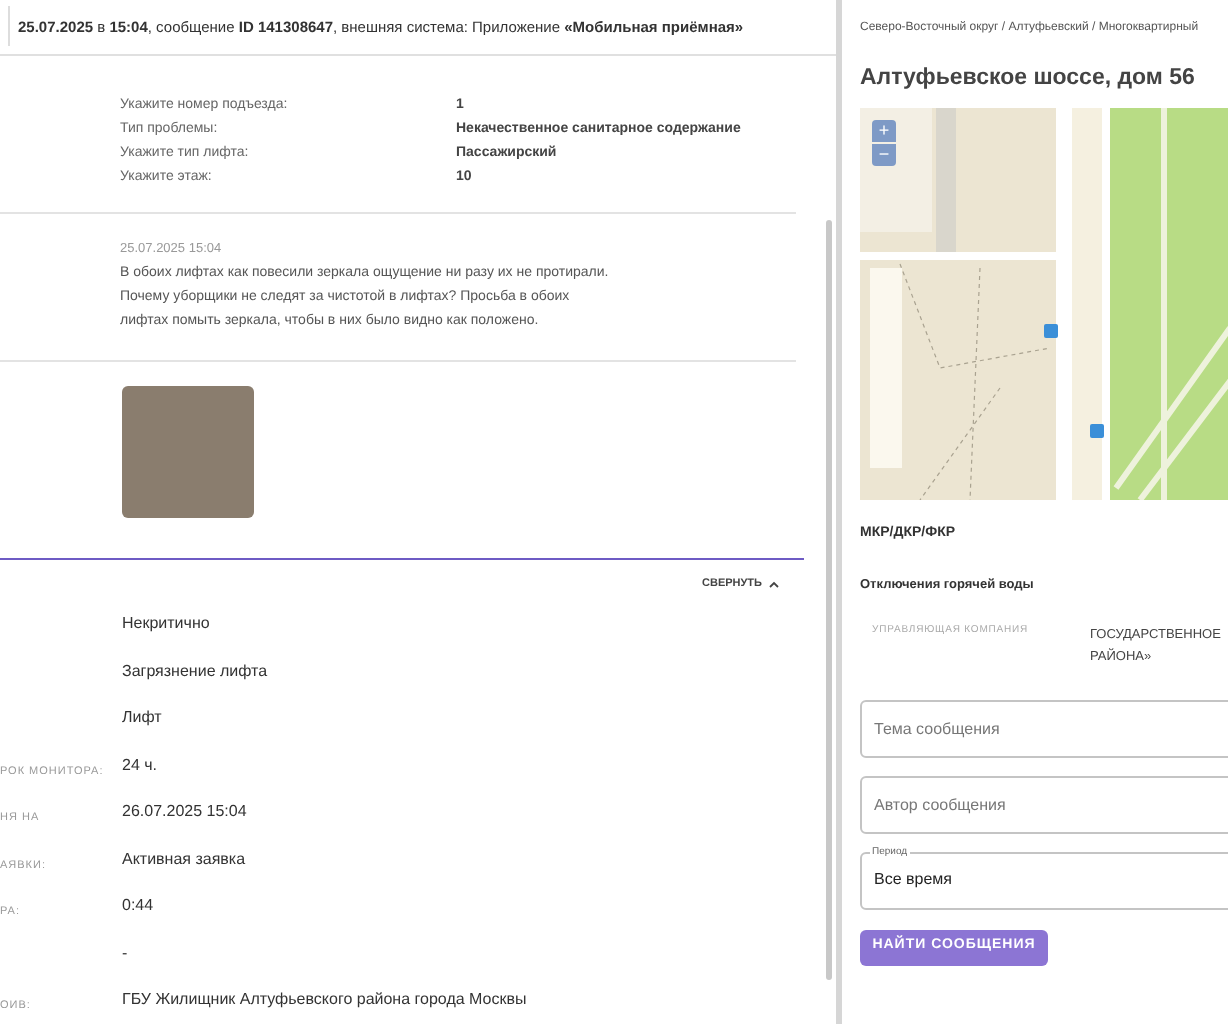 This screenshot has width=1228, height=1024. Describe the element at coordinates (166, 624) in the screenshot. I see `detail-value: Некритично` at that location.